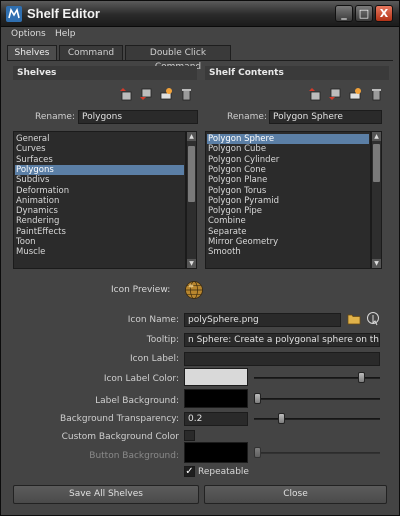 Image resolution: width=400 pixels, height=516 pixels. Describe the element at coordinates (325, 117) in the screenshot. I see `item-rename-field: Polygon Sphere` at that location.